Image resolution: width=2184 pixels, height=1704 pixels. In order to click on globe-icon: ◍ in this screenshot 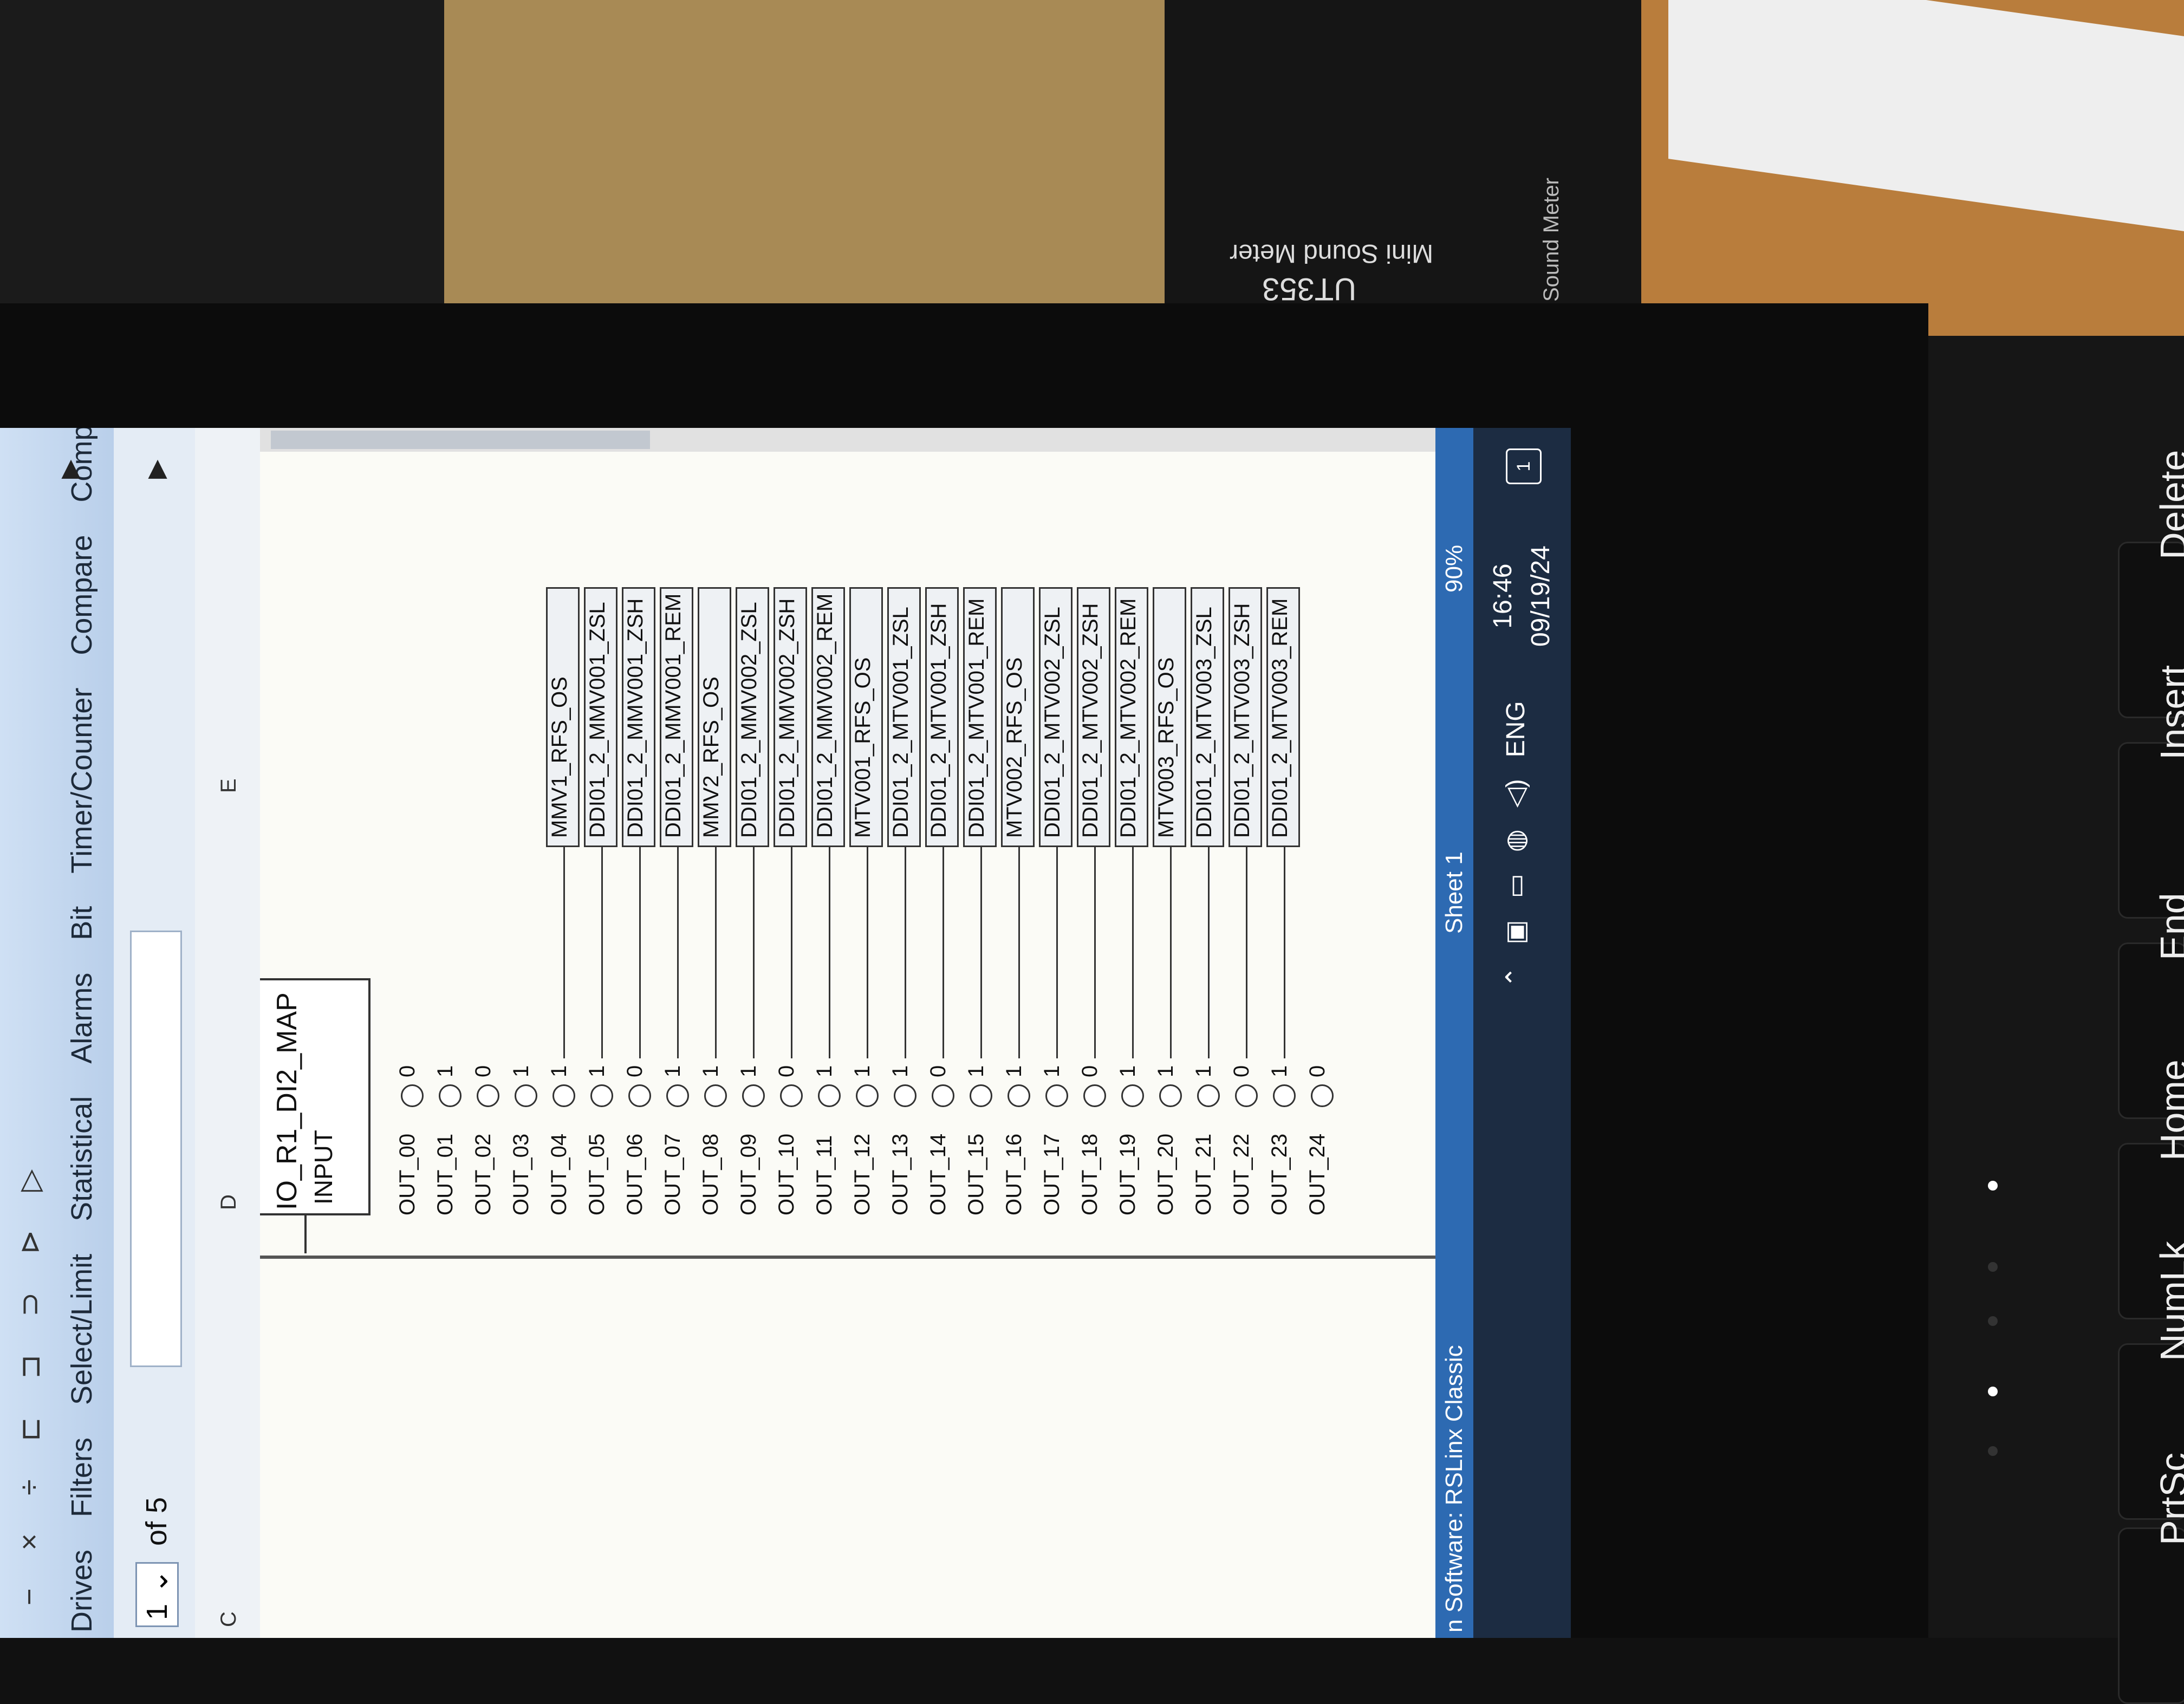, I will do `click(1515, 840)`.